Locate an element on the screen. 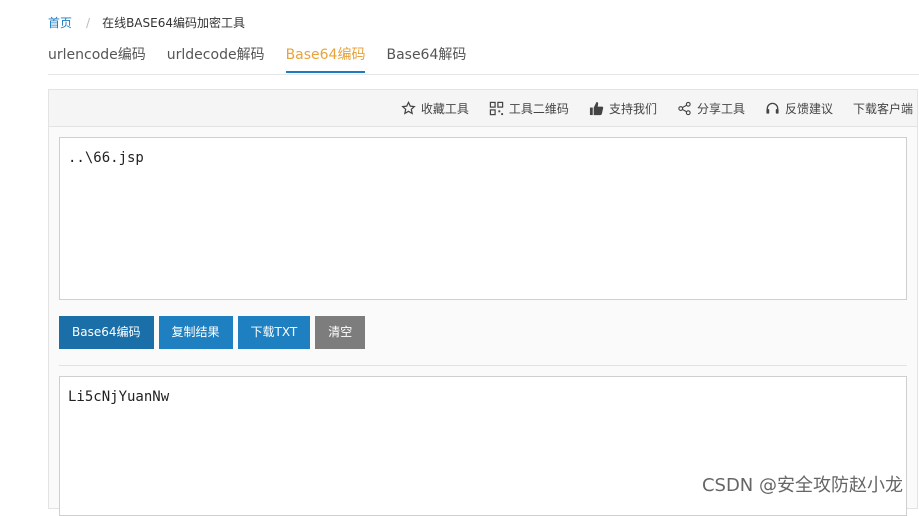 The width and height of the screenshot is (919, 516). feedback-button: 反馈建议 is located at coordinates (799, 108).